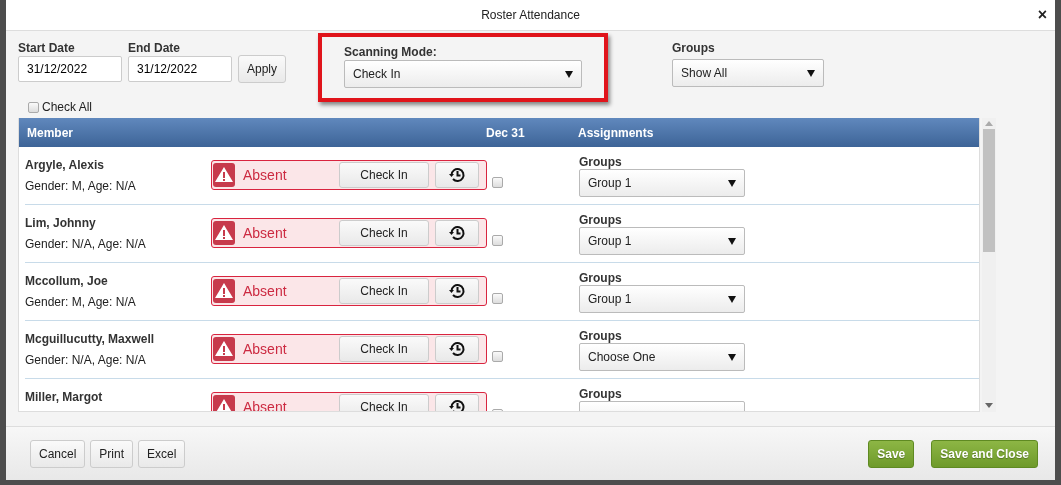 The height and width of the screenshot is (485, 1061). What do you see at coordinates (70, 69) in the screenshot?
I see `start-date-field: 31/12/2022` at bounding box center [70, 69].